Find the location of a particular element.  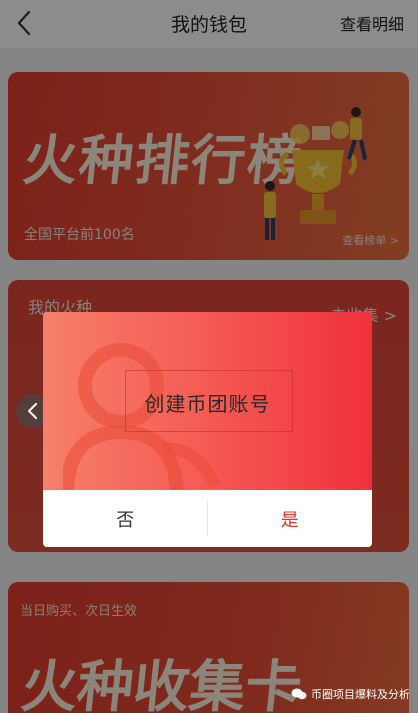

chat-bubble-icon is located at coordinates (299, 694).